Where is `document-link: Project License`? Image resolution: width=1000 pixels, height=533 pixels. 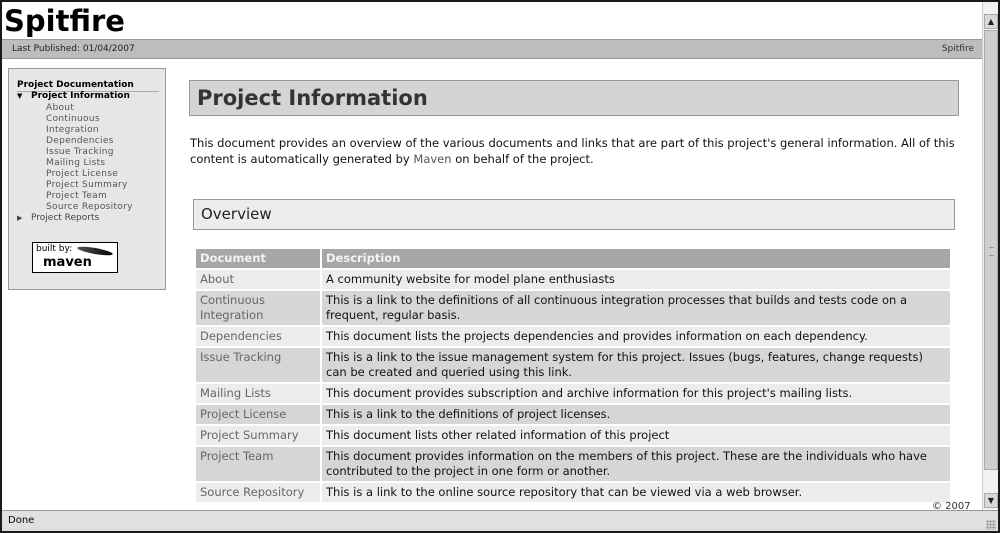 document-link: Project License is located at coordinates (258, 414).